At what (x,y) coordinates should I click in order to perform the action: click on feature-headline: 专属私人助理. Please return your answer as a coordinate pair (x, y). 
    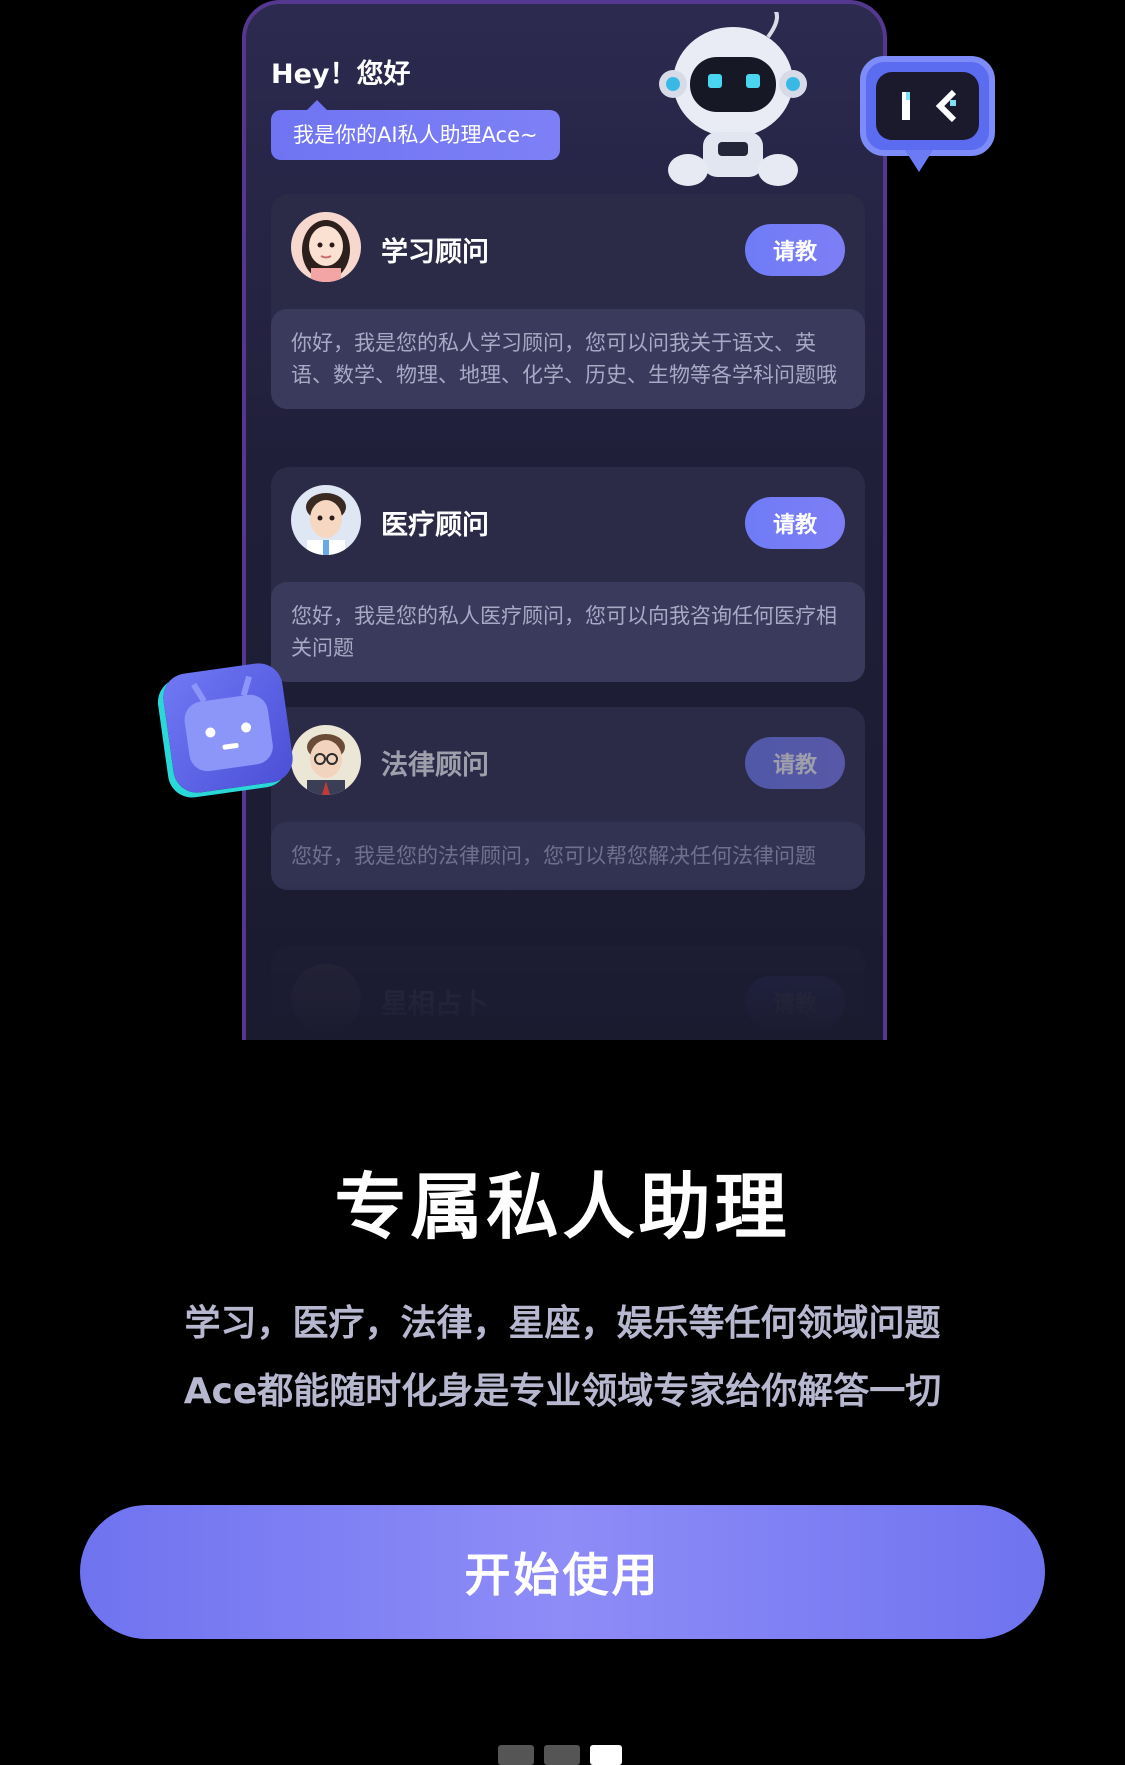
    Looking at the image, I should click on (562, 1207).